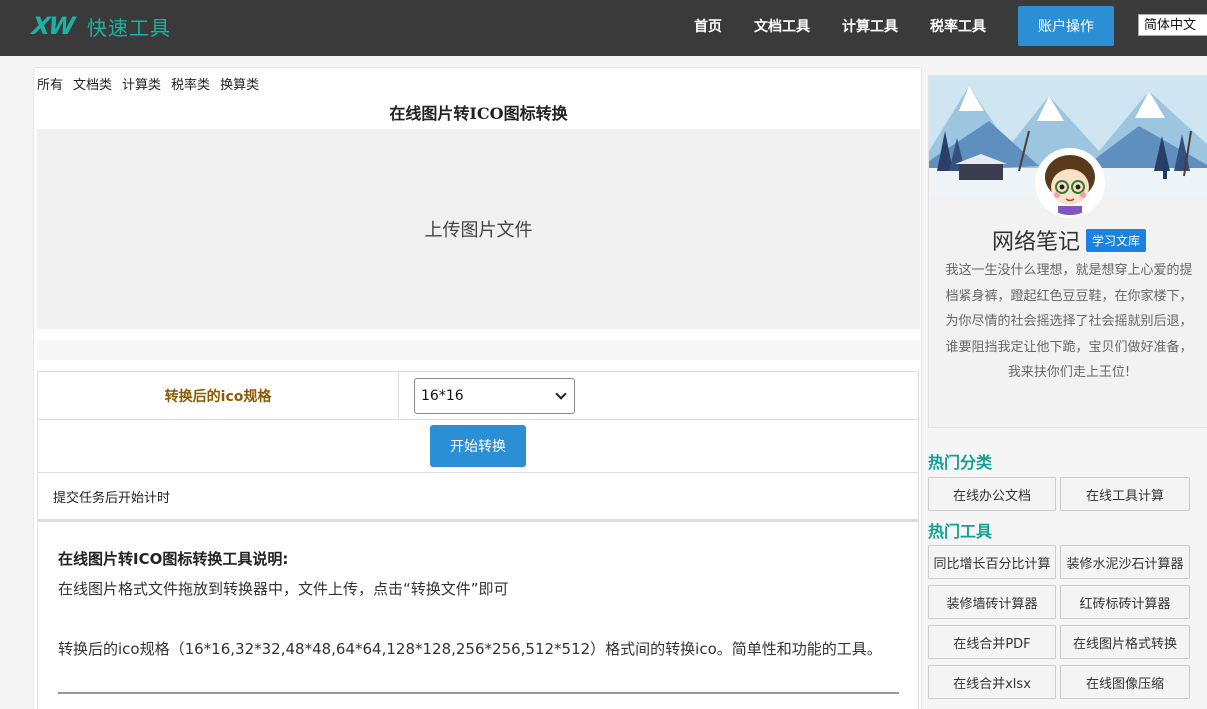 Image resolution: width=1207 pixels, height=709 pixels. What do you see at coordinates (478, 113) in the screenshot?
I see `page-title: 在线图片转ICO图标转换` at bounding box center [478, 113].